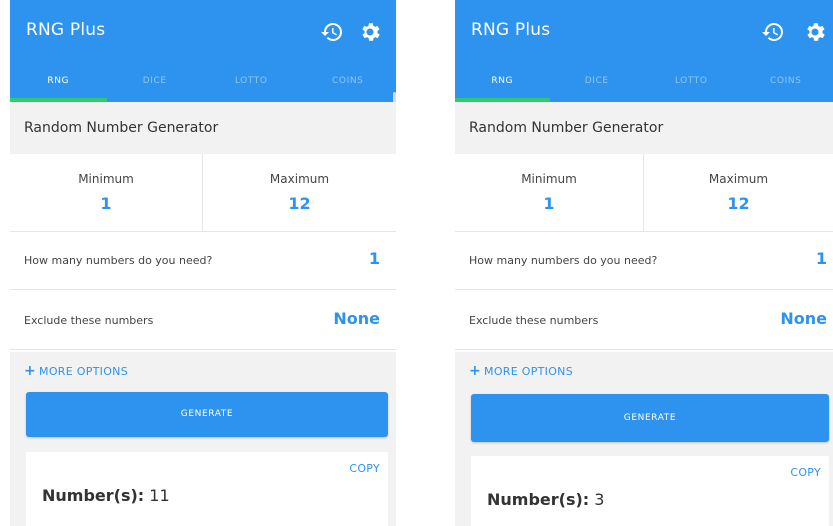  I want to click on result-value: 3, so click(599, 499).